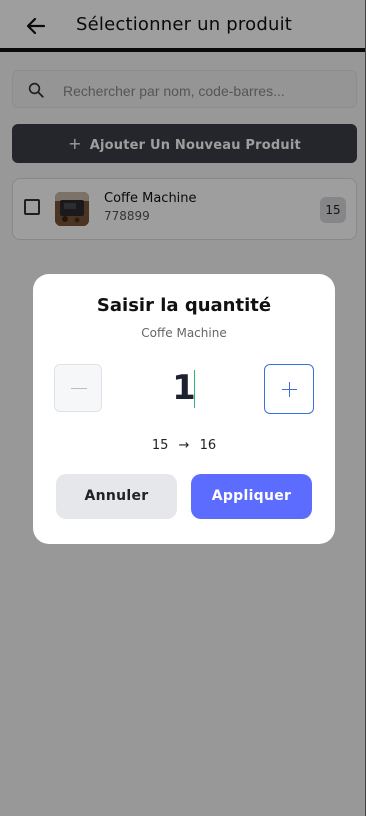  I want to click on decrement-button, so click(78, 388).